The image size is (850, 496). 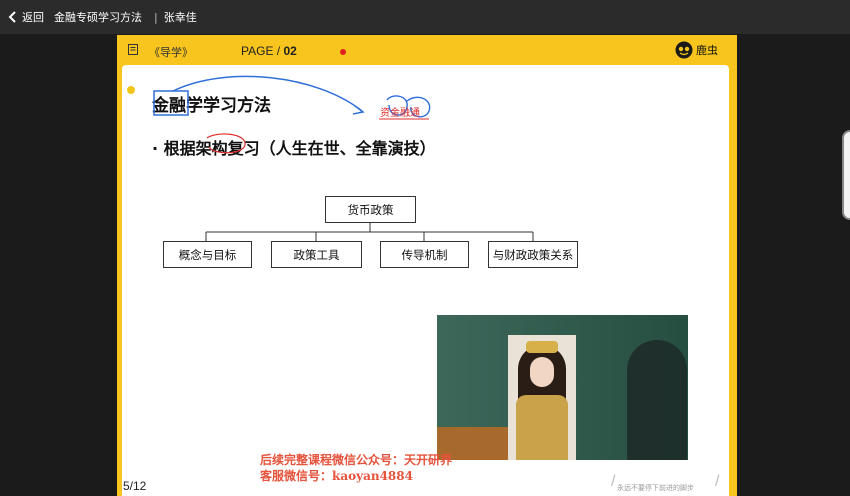 I want to click on portrait-dress, so click(x=542, y=427).